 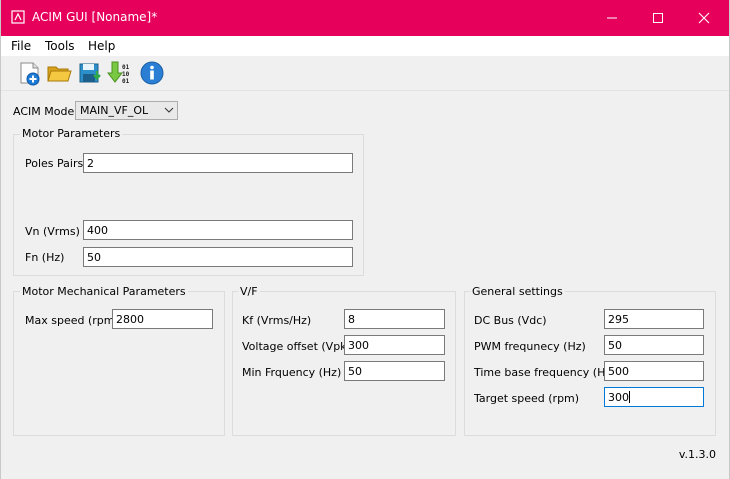 I want to click on voltage-offset-label: Voltage offset (Vpk), so click(x=296, y=346).